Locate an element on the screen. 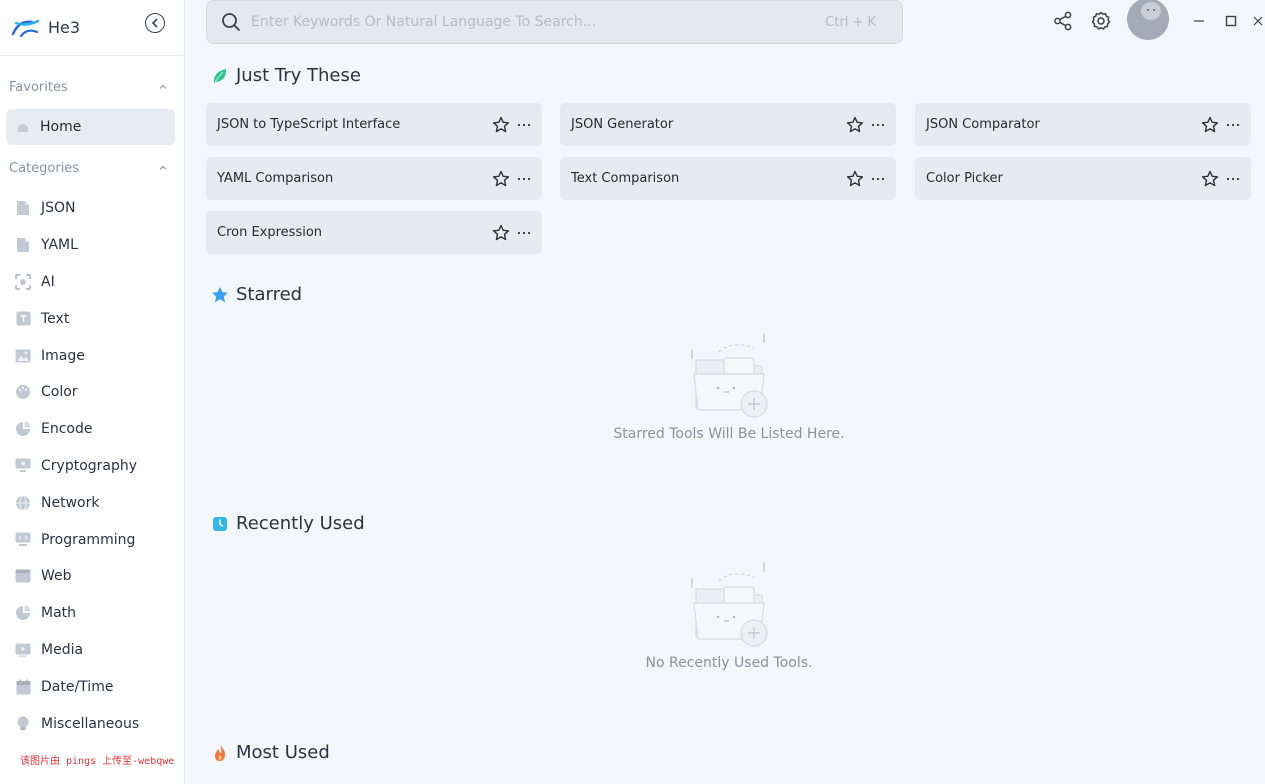  starred-section-title: Starred is located at coordinates (256, 294).